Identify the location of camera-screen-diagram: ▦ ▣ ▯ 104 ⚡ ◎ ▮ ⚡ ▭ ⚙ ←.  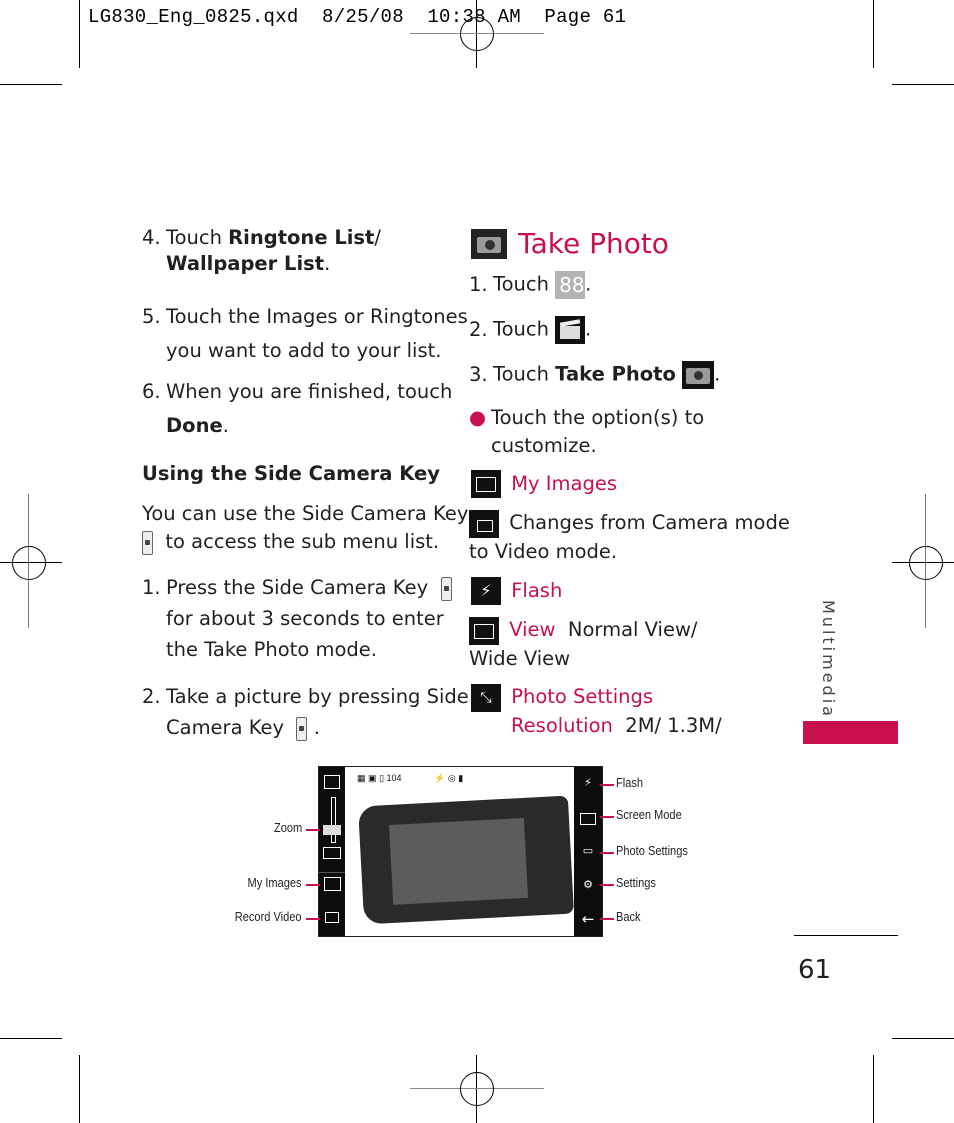
(460, 851).